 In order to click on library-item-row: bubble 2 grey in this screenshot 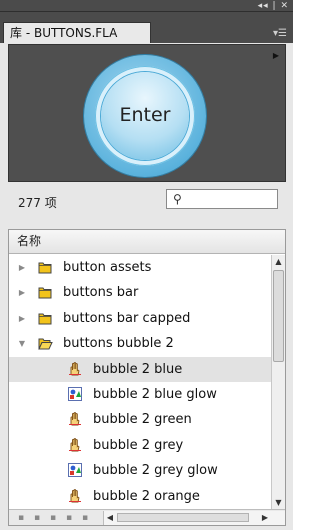, I will do `click(140, 445)`.